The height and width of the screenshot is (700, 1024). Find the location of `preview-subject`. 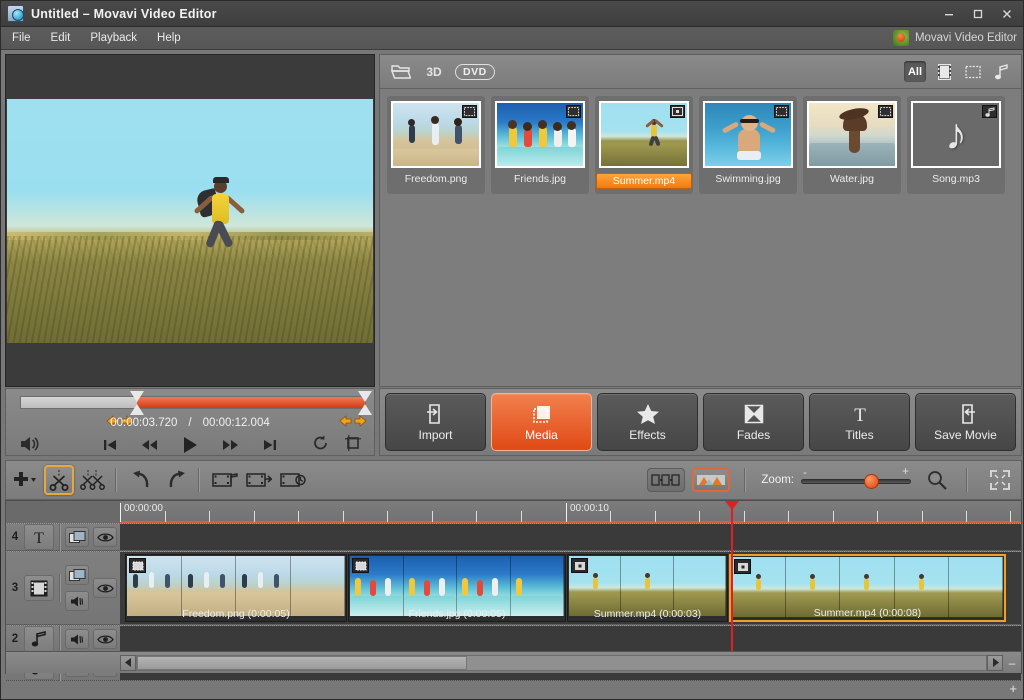

preview-subject is located at coordinates (222, 216).